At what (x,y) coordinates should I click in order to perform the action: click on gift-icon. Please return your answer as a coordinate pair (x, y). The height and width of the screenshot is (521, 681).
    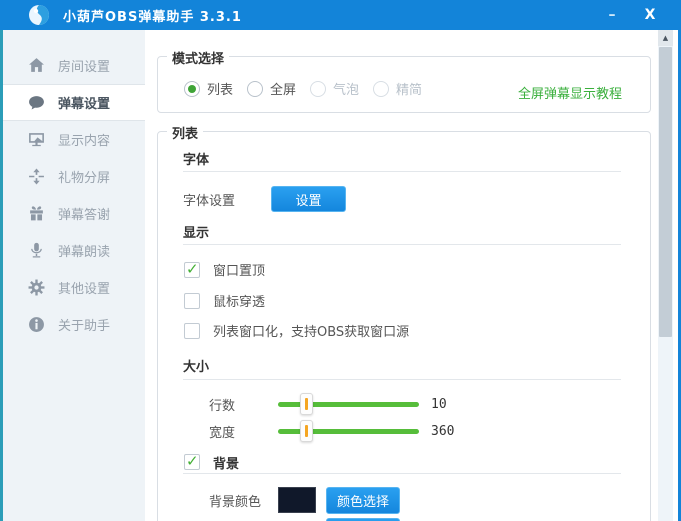
    Looking at the image, I should click on (36, 213).